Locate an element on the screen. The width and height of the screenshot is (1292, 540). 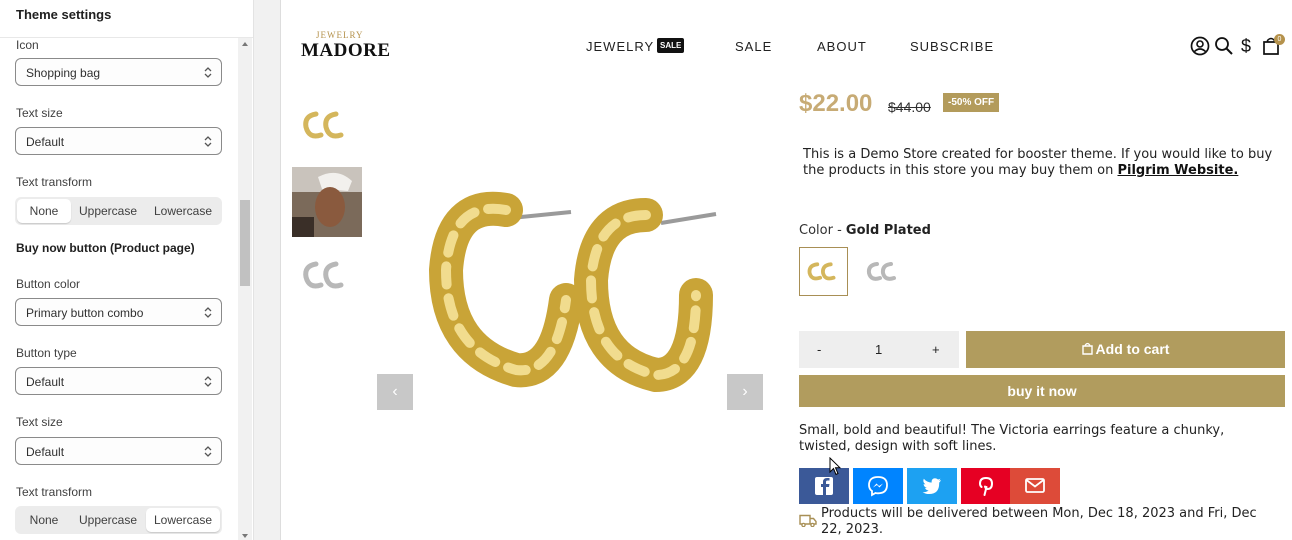
scrollbar-track is located at coordinates (245, 289).